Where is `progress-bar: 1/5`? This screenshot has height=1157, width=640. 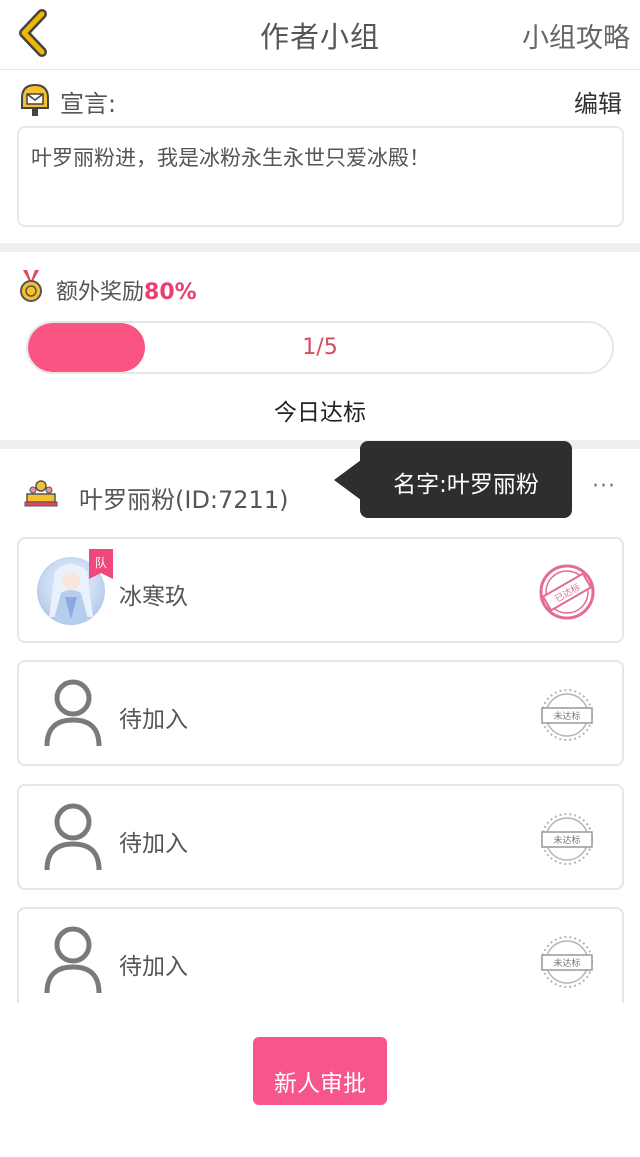
progress-bar: 1/5 is located at coordinates (320, 347).